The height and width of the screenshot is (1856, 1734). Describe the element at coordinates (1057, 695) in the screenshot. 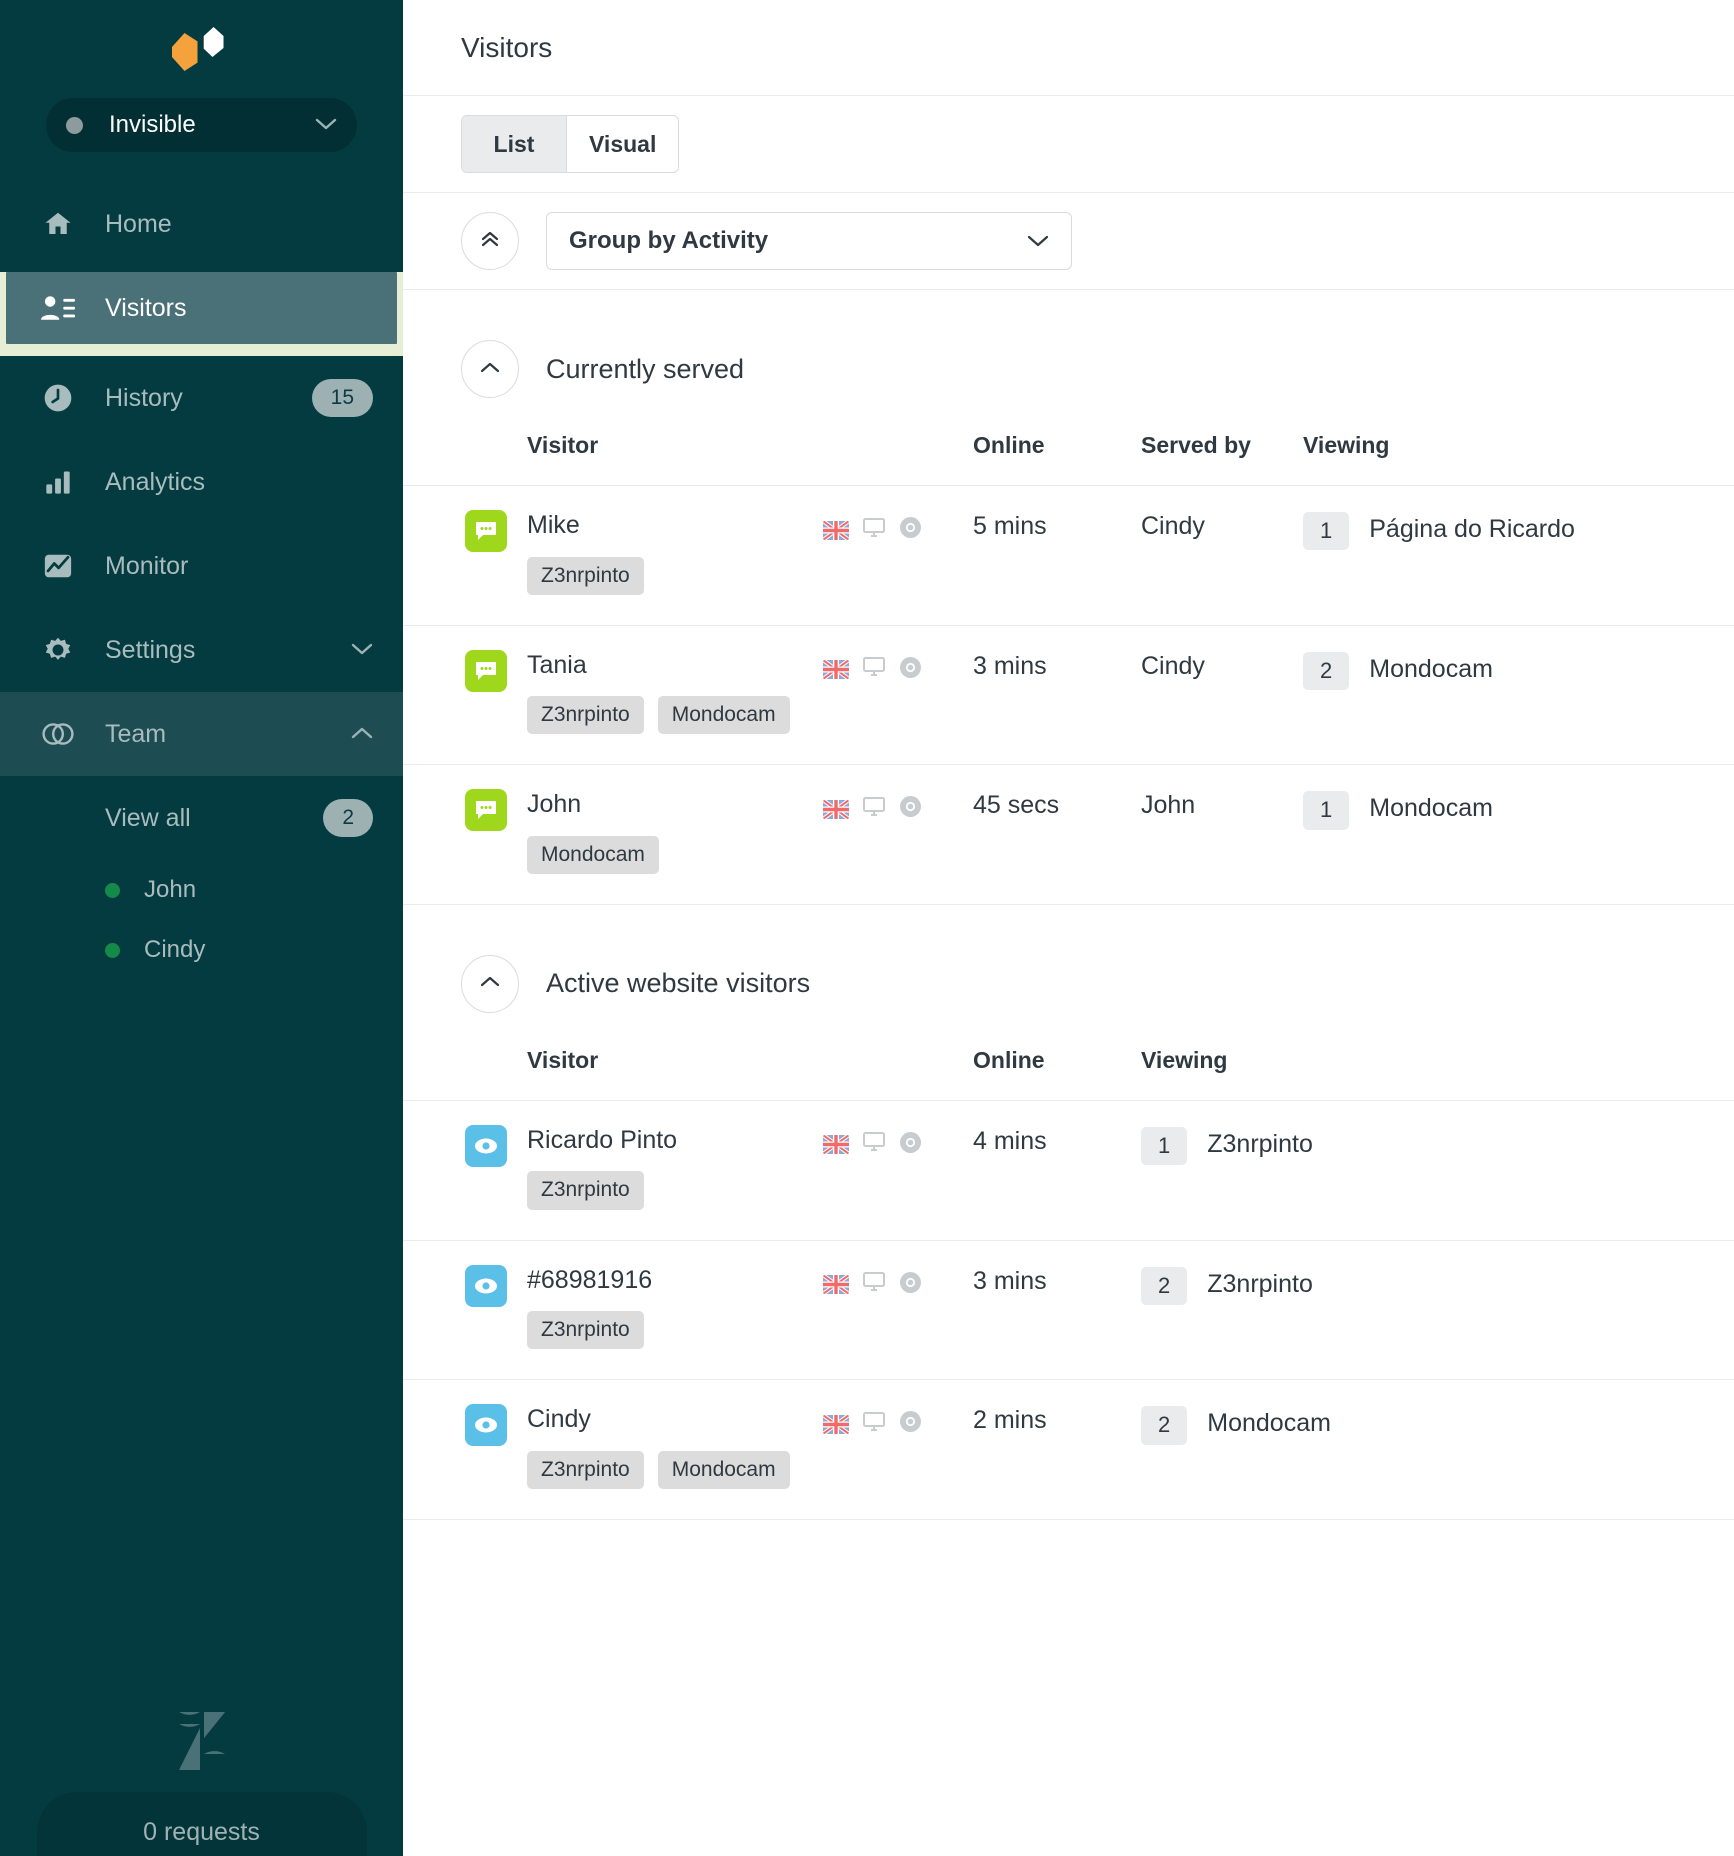

I see `online-duration: 3 mins` at that location.